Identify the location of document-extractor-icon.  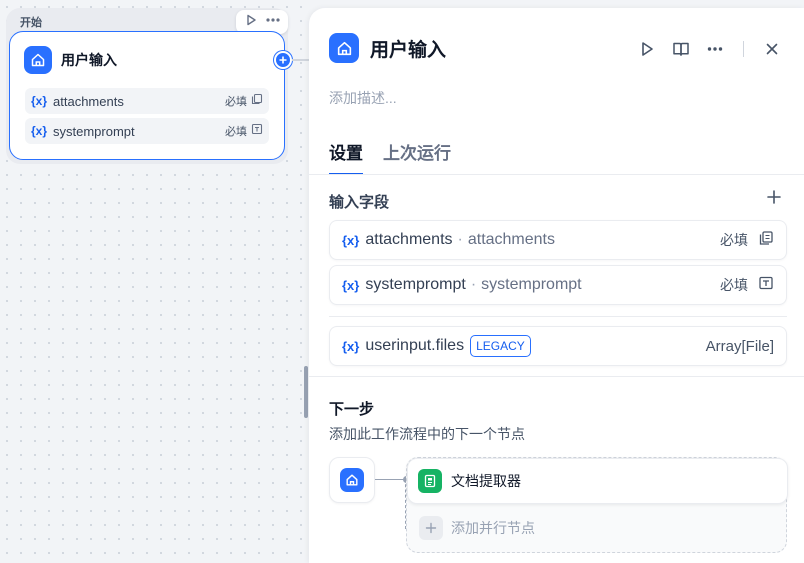
(430, 481).